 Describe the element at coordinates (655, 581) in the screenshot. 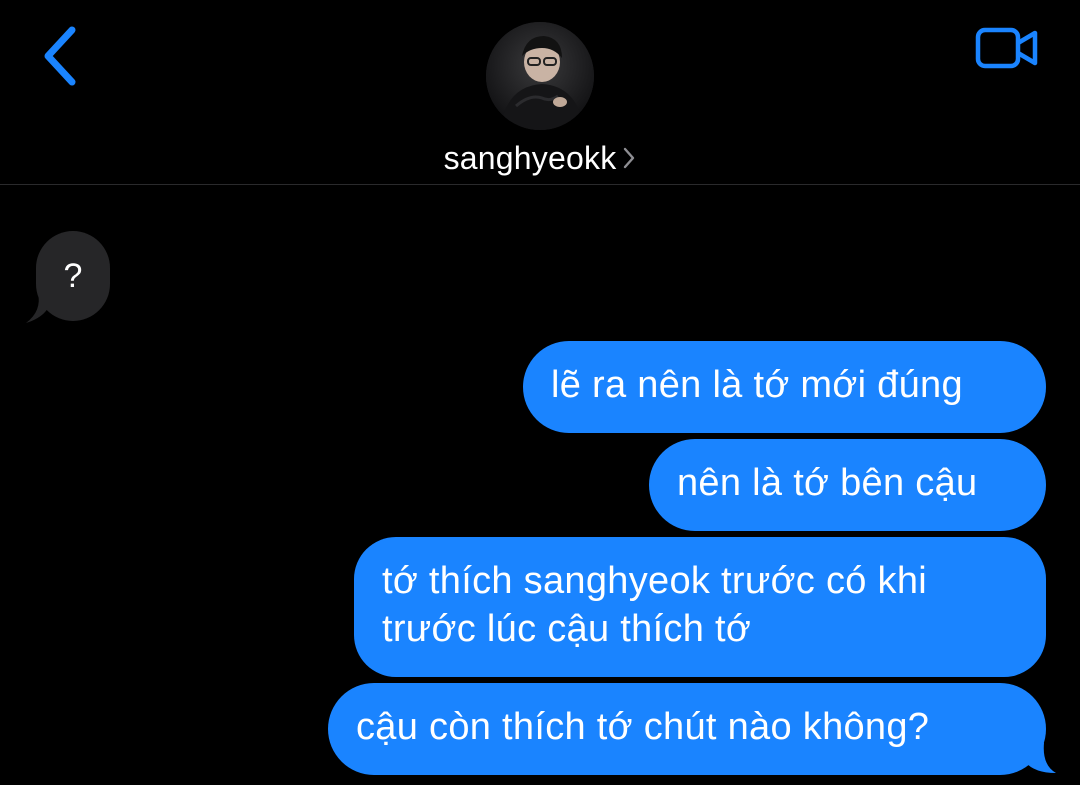

I see `message-line: tớ thích sanghyeok trước có khi` at that location.